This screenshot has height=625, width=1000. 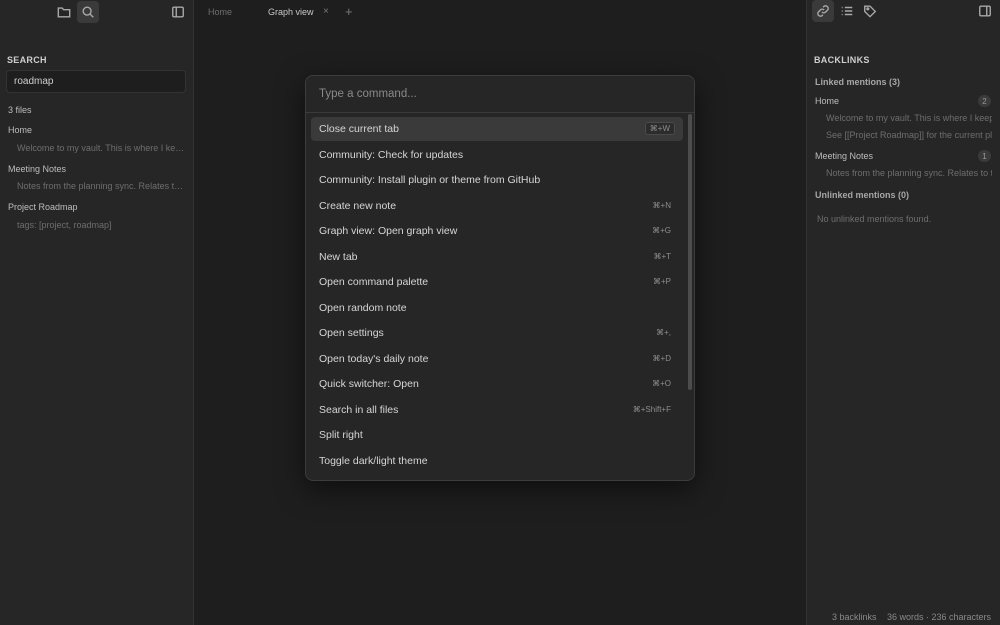 What do you see at coordinates (373, 460) in the screenshot?
I see `command-label: Toggle dark/light theme` at bounding box center [373, 460].